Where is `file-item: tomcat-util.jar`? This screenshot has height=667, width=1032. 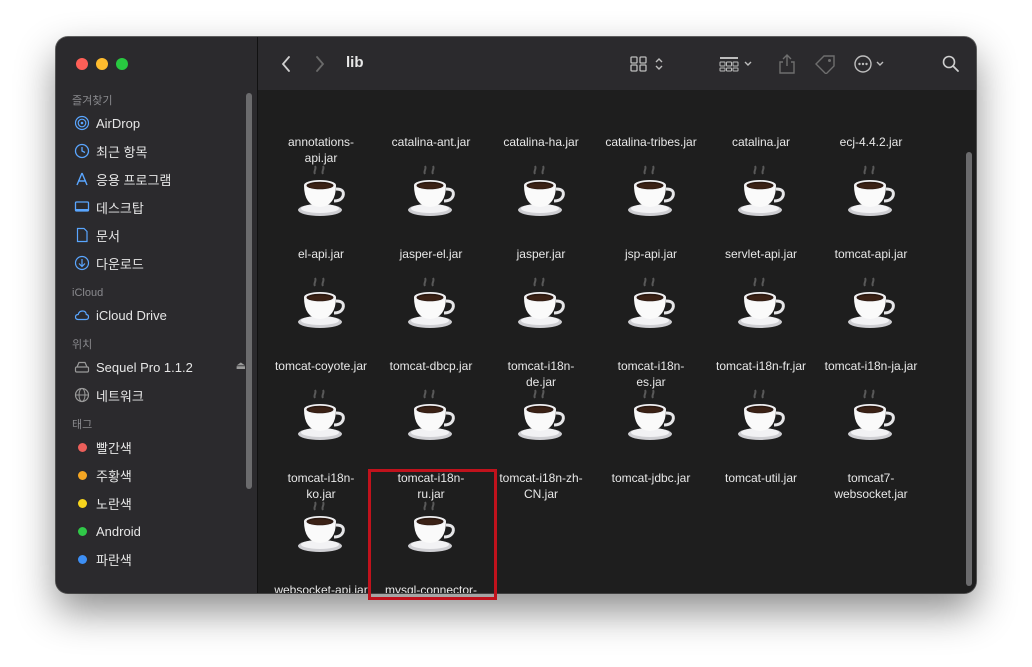 file-item: tomcat-util.jar is located at coordinates (761, 423).